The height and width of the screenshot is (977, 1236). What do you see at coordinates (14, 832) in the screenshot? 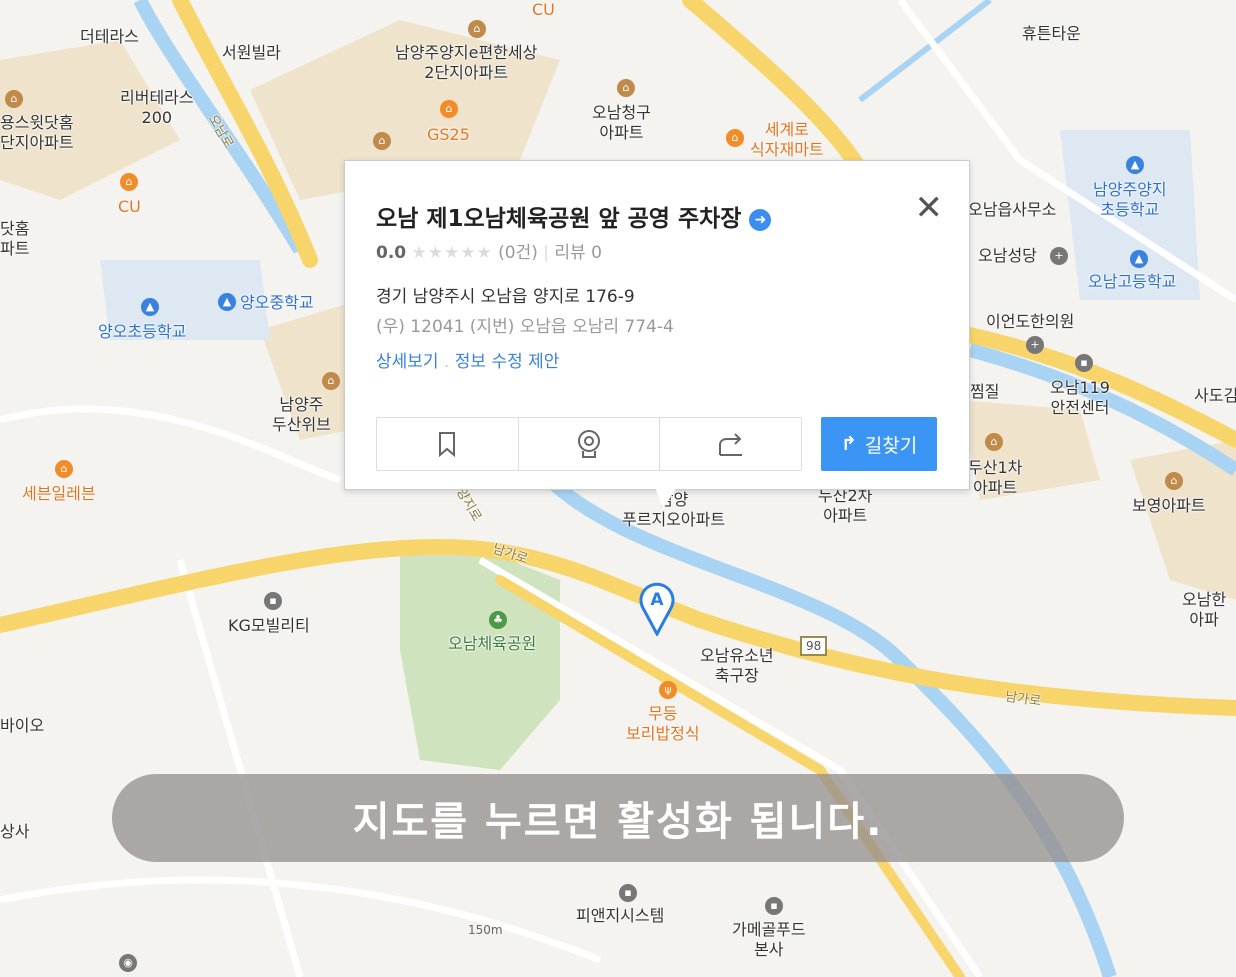
I see `map-label: 상사` at bounding box center [14, 832].